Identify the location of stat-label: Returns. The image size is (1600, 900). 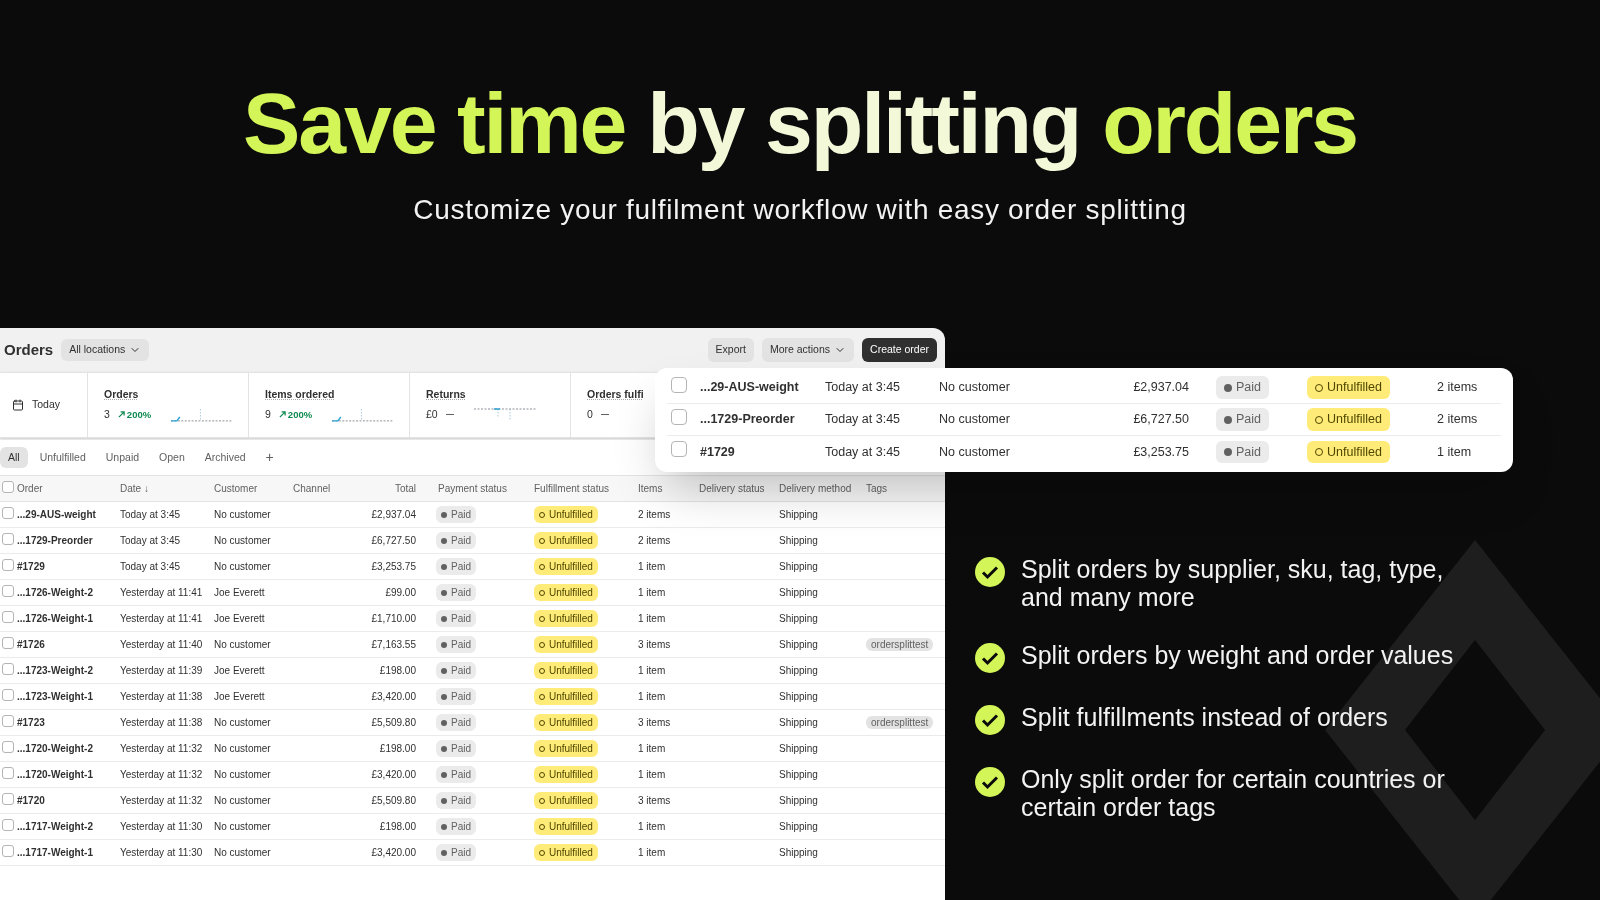
(446, 395).